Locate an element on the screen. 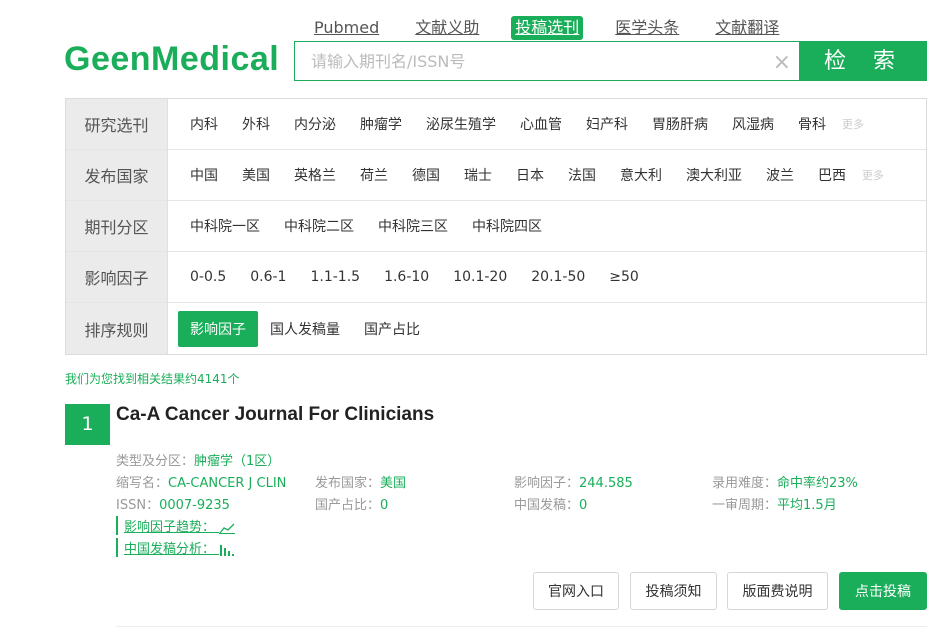  nav-pubmed: Pubmed is located at coordinates (346, 28).